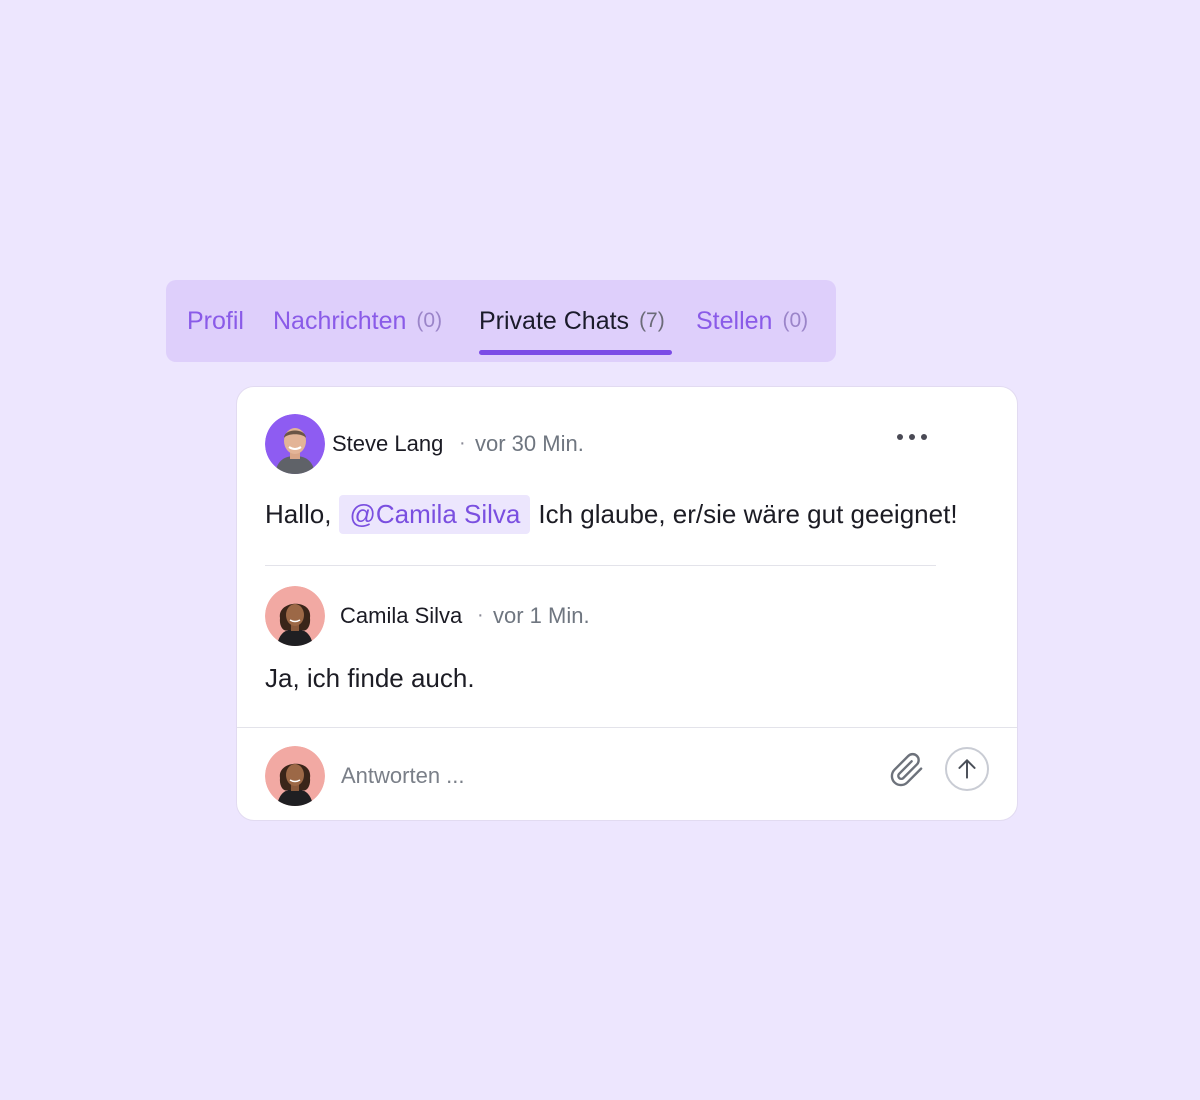  I want to click on message-text: Ja, ich finde auch., so click(370, 678).